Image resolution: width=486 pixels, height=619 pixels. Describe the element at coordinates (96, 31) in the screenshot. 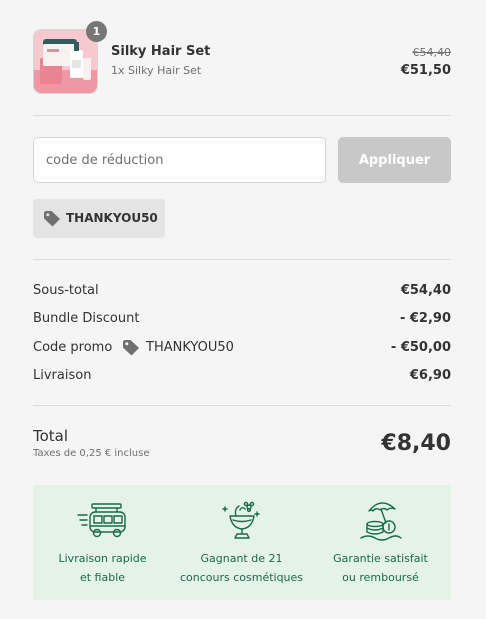

I see `quantity-badge: 1` at that location.